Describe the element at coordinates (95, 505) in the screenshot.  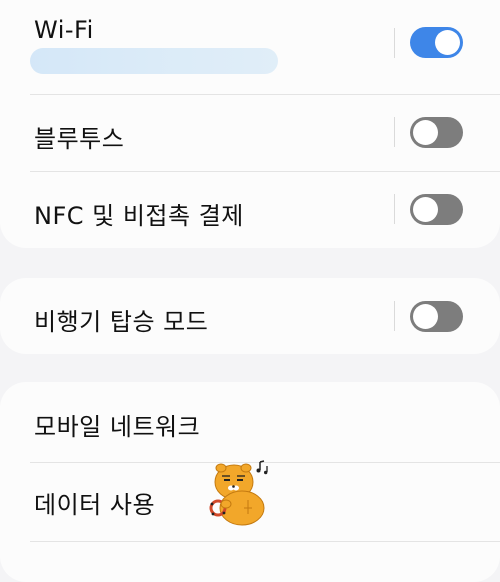
I see `data-usage-label: 데이터 사용` at that location.